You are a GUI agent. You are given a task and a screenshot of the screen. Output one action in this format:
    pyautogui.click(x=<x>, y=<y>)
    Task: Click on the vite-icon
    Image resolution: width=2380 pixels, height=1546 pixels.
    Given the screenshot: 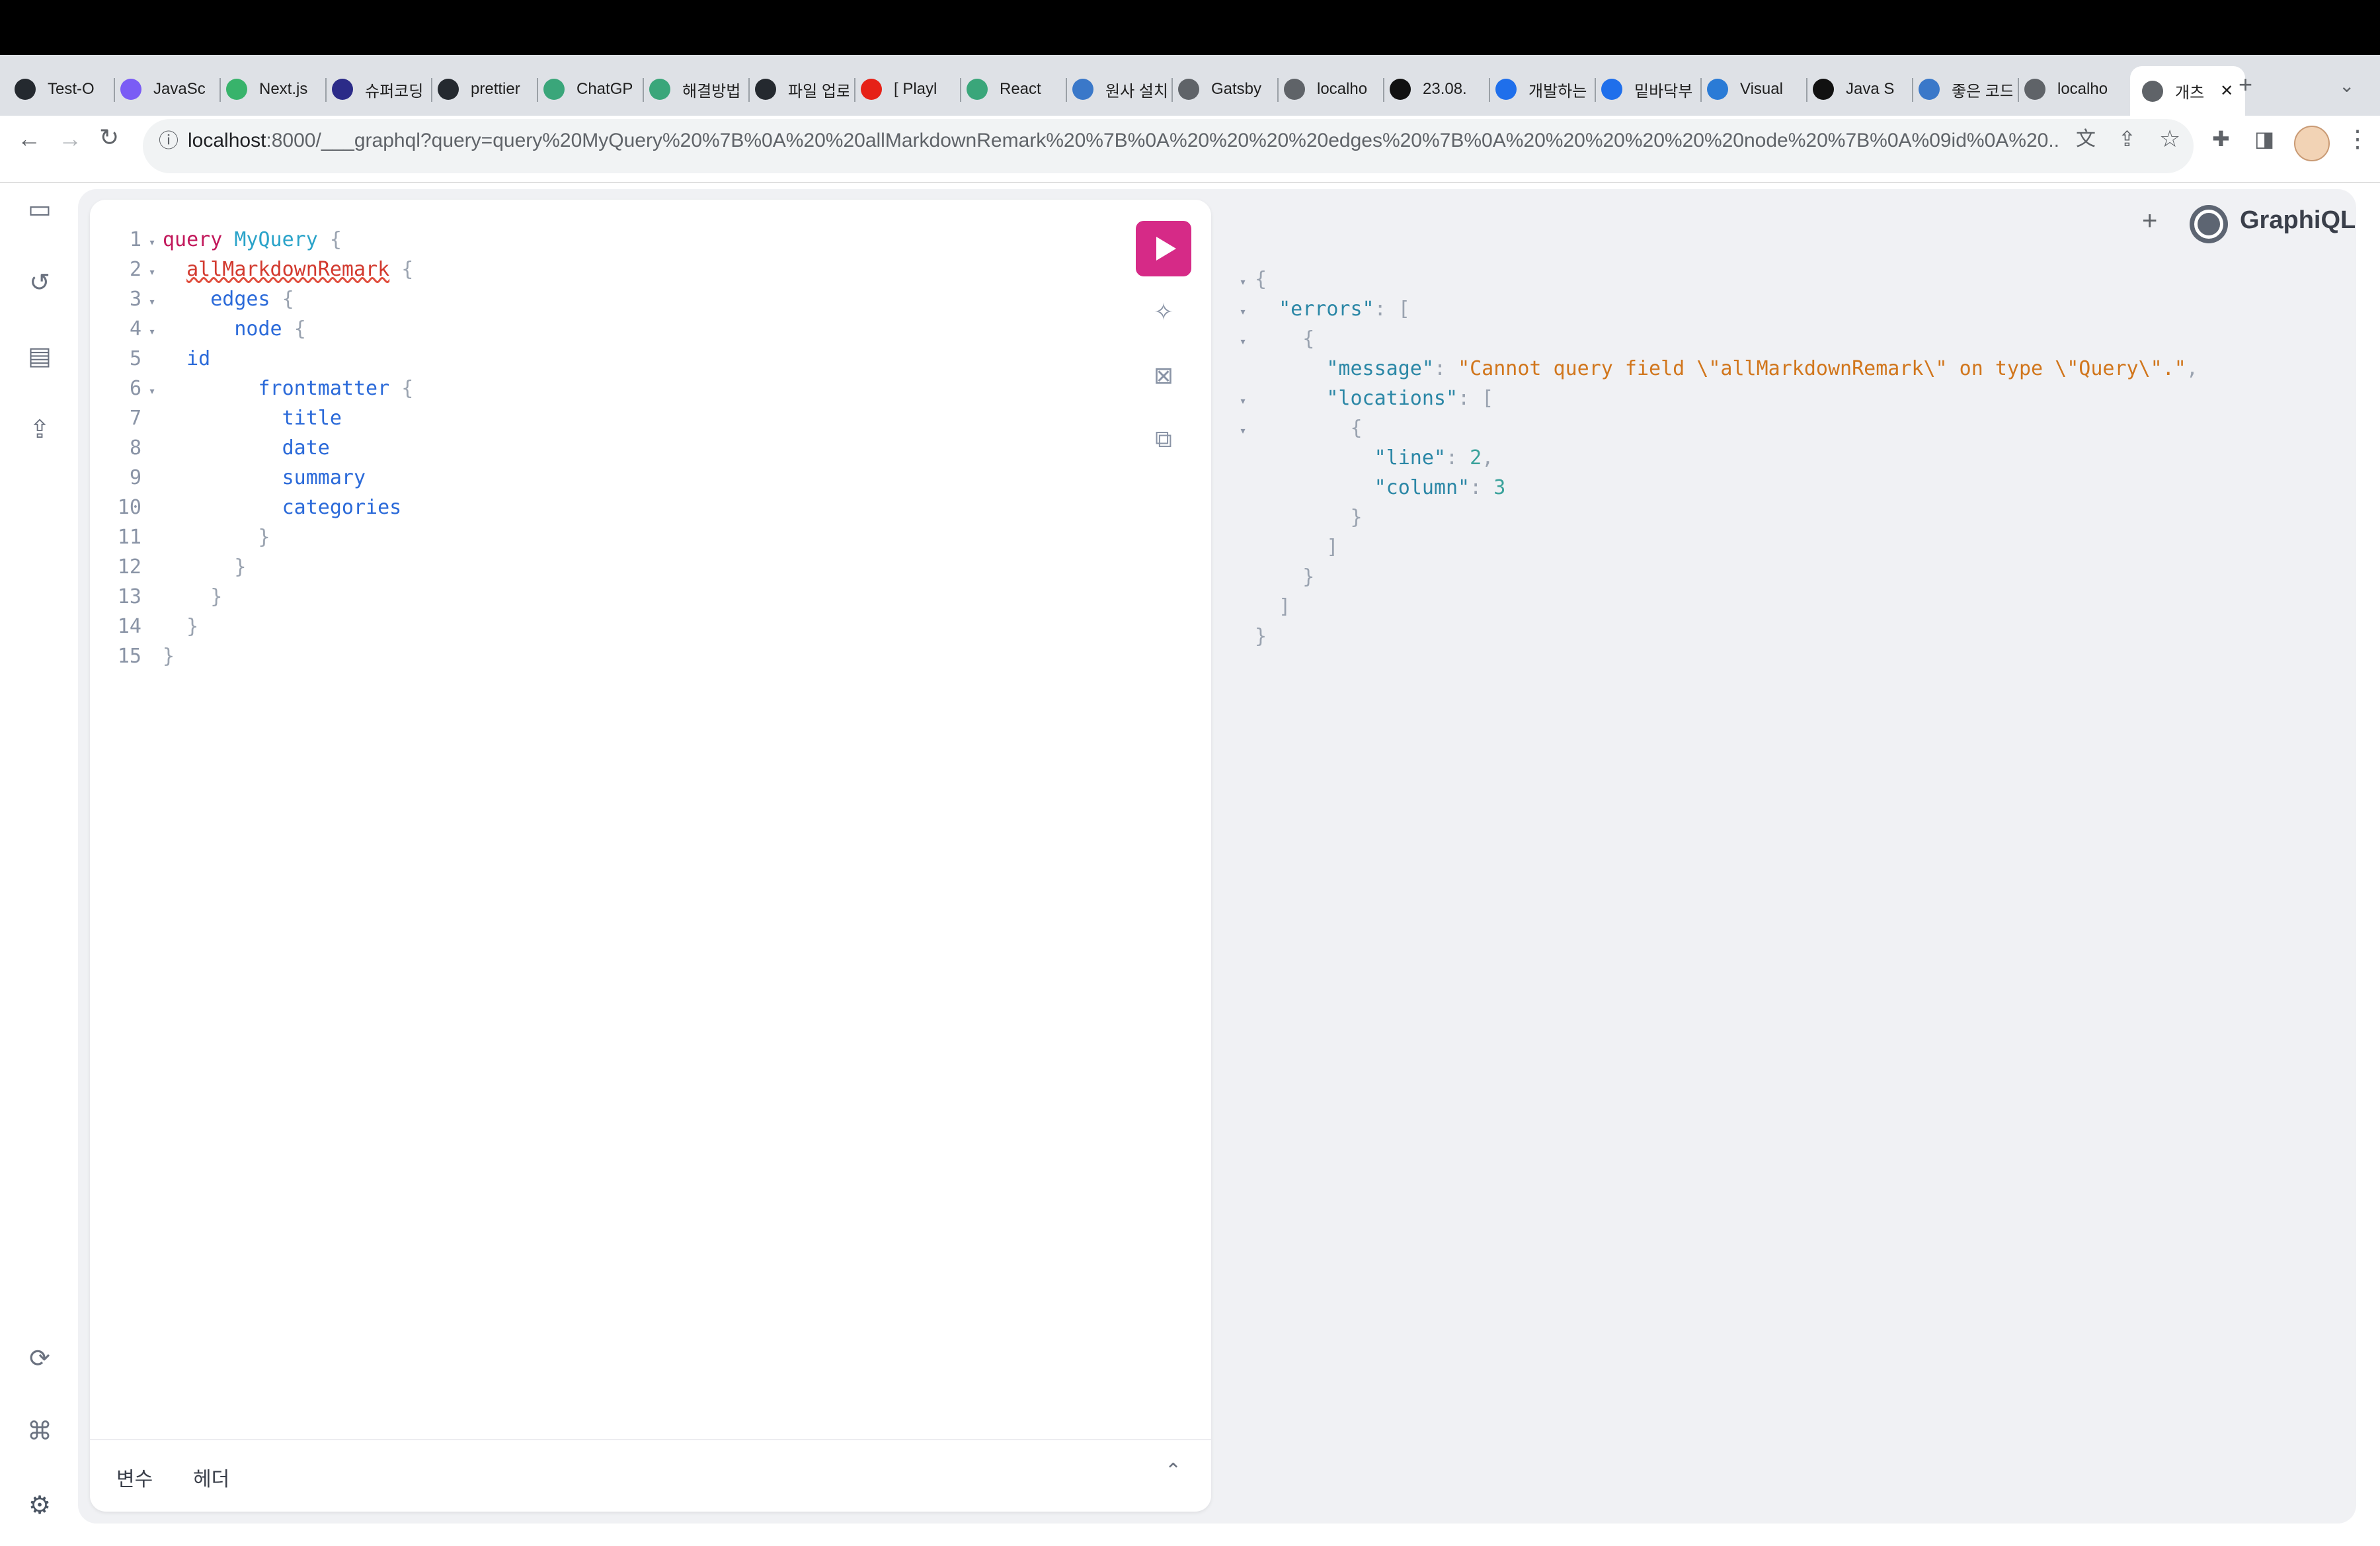 What is the action you would take?
    pyautogui.click(x=130, y=89)
    